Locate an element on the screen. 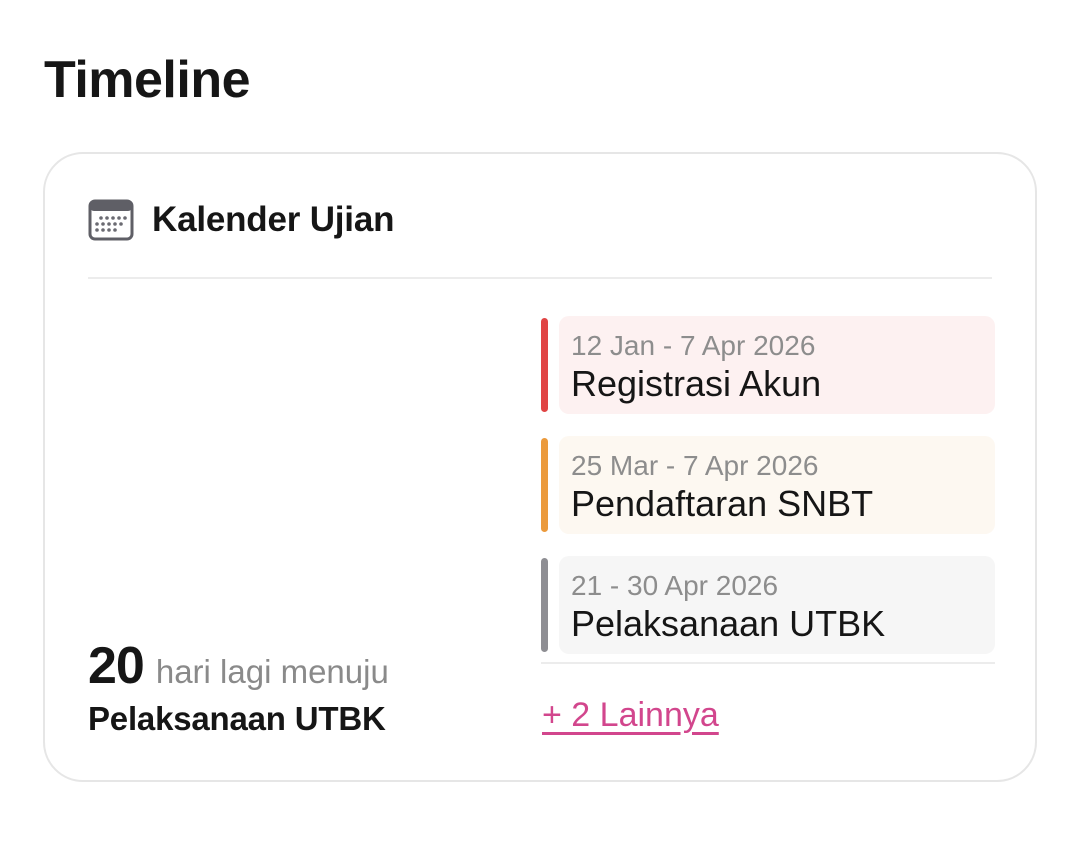 This screenshot has height=842, width=1080. countdown: 20 hari lagi menuju Pelaksanaan UTBK is located at coordinates (238, 688).